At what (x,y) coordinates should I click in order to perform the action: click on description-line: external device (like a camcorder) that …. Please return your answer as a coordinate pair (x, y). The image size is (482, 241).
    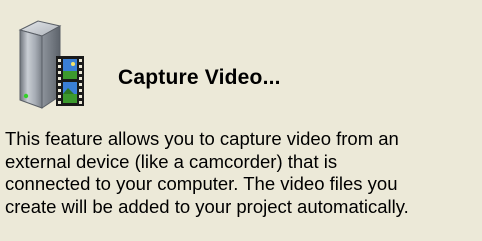
    Looking at the image, I should click on (171, 161).